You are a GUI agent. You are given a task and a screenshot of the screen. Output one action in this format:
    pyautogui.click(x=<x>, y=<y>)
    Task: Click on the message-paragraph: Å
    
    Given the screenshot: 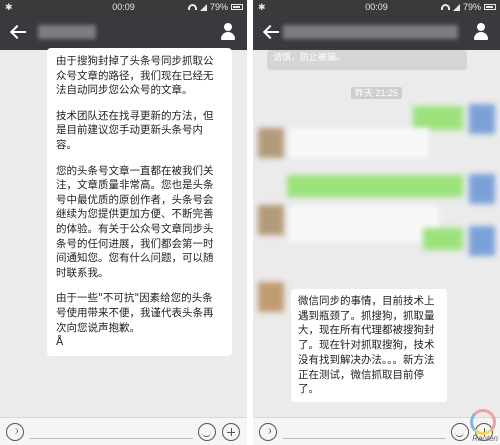 What is the action you would take?
    pyautogui.click(x=60, y=342)
    